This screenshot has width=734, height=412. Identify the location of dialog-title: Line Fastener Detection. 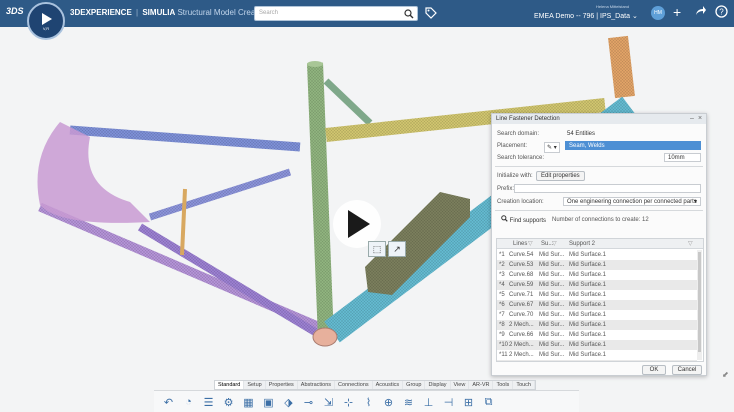
(528, 119).